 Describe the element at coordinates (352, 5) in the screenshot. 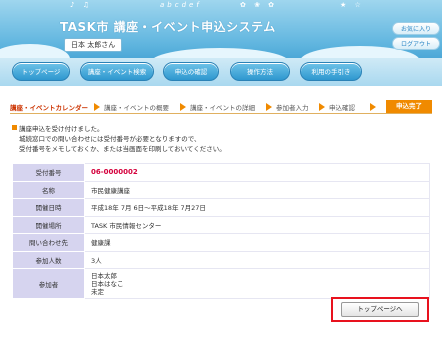

I see `star-icon: ★ ☆` at that location.